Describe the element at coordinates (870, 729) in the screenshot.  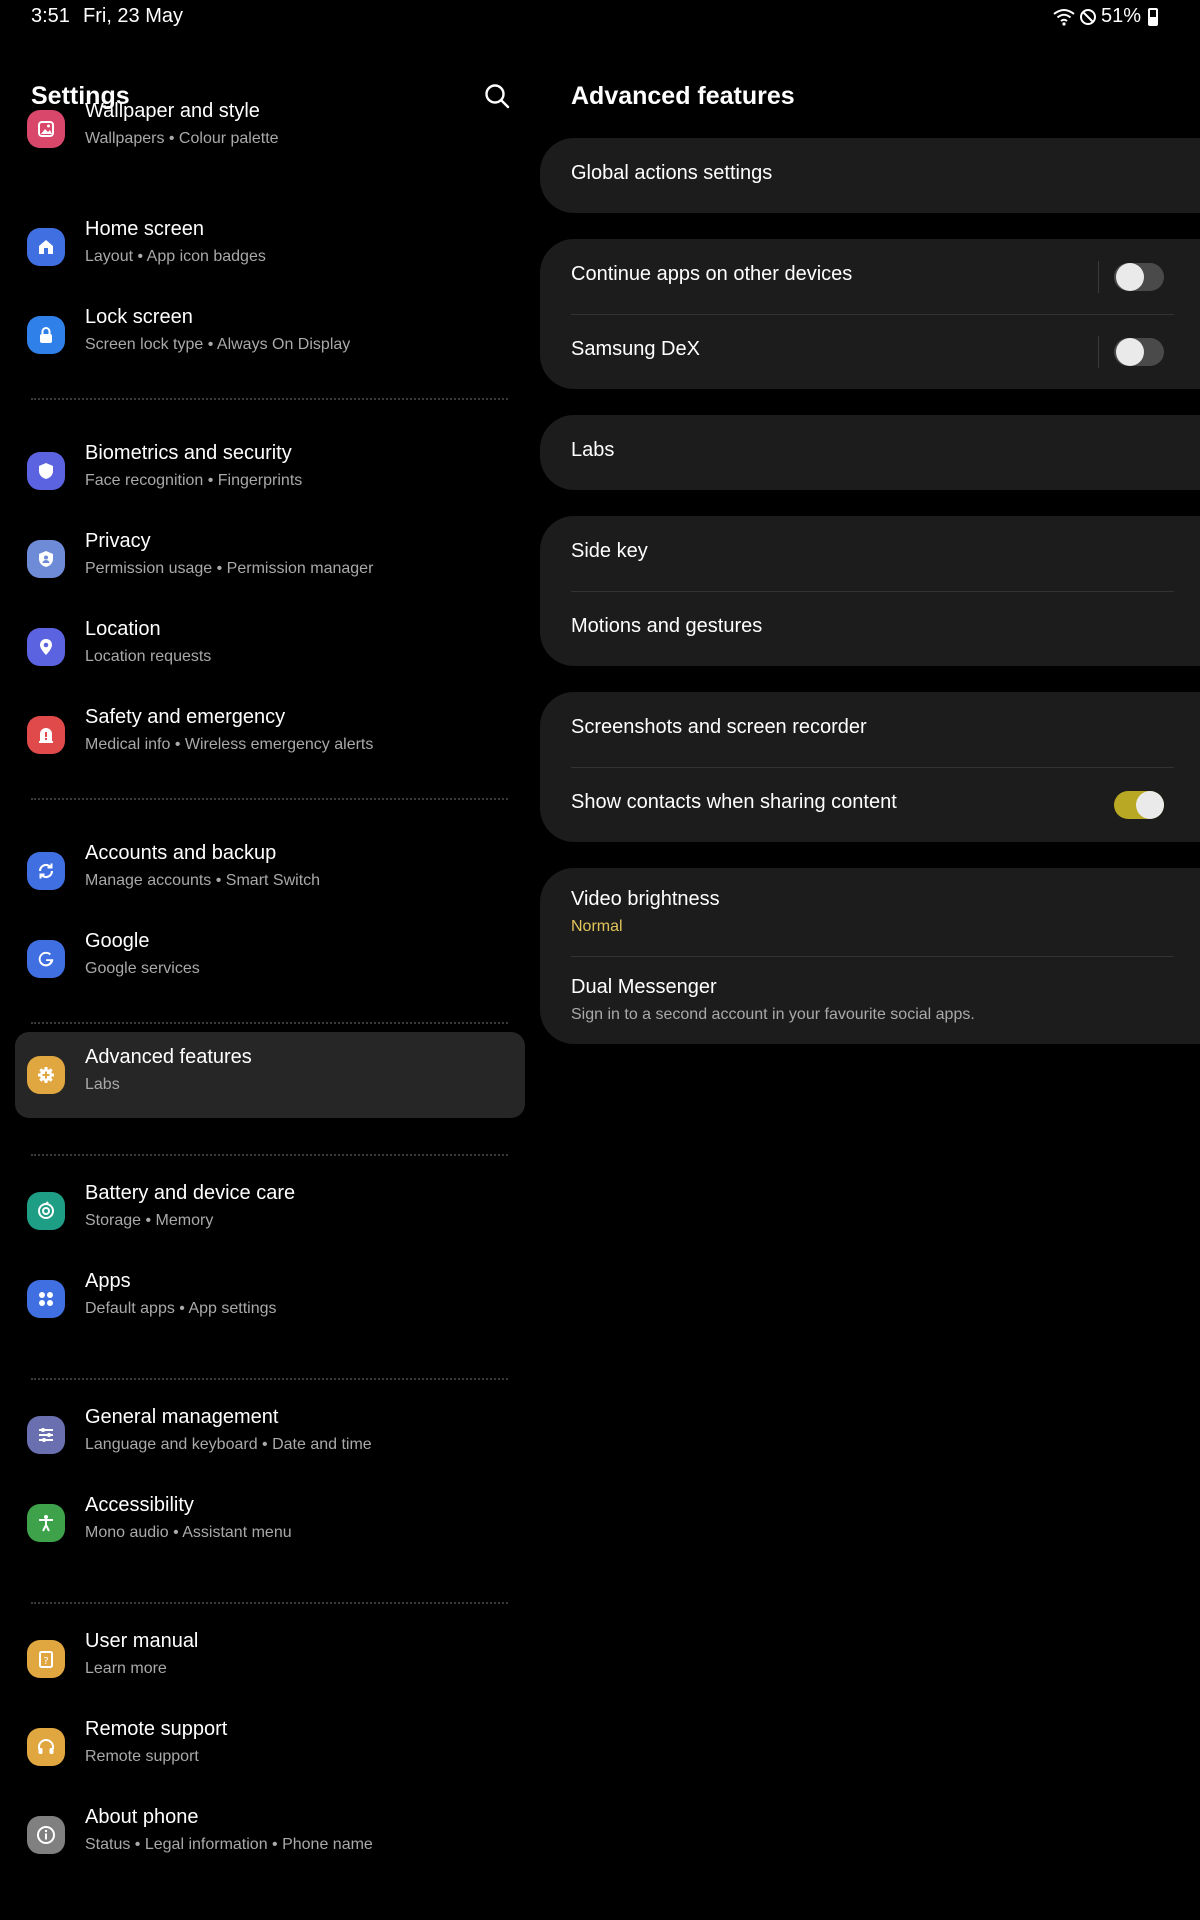
I see `screenshots-recorder-item: Screenshots and screen recorder` at that location.